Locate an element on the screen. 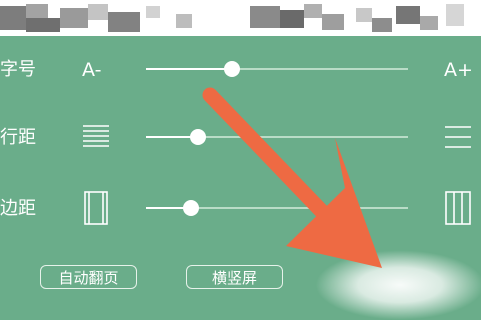 The height and width of the screenshot is (320, 481). narrow-margin-icon is located at coordinates (96, 208).